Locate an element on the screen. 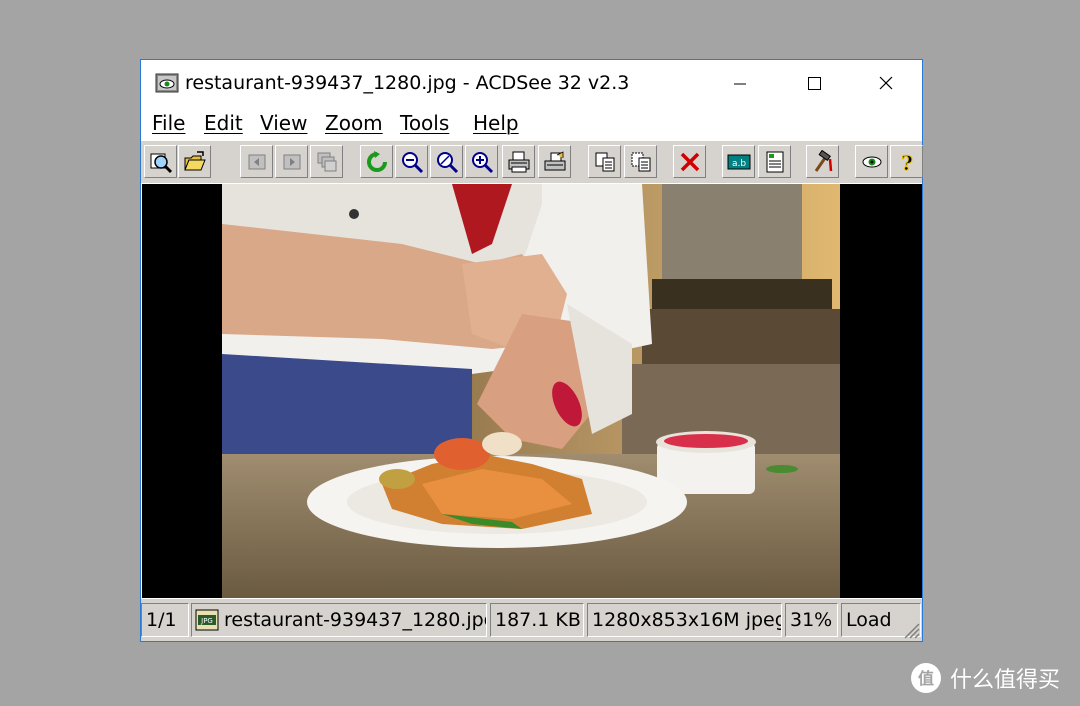 The image size is (1080, 706). delete-icon is located at coordinates (689, 161).